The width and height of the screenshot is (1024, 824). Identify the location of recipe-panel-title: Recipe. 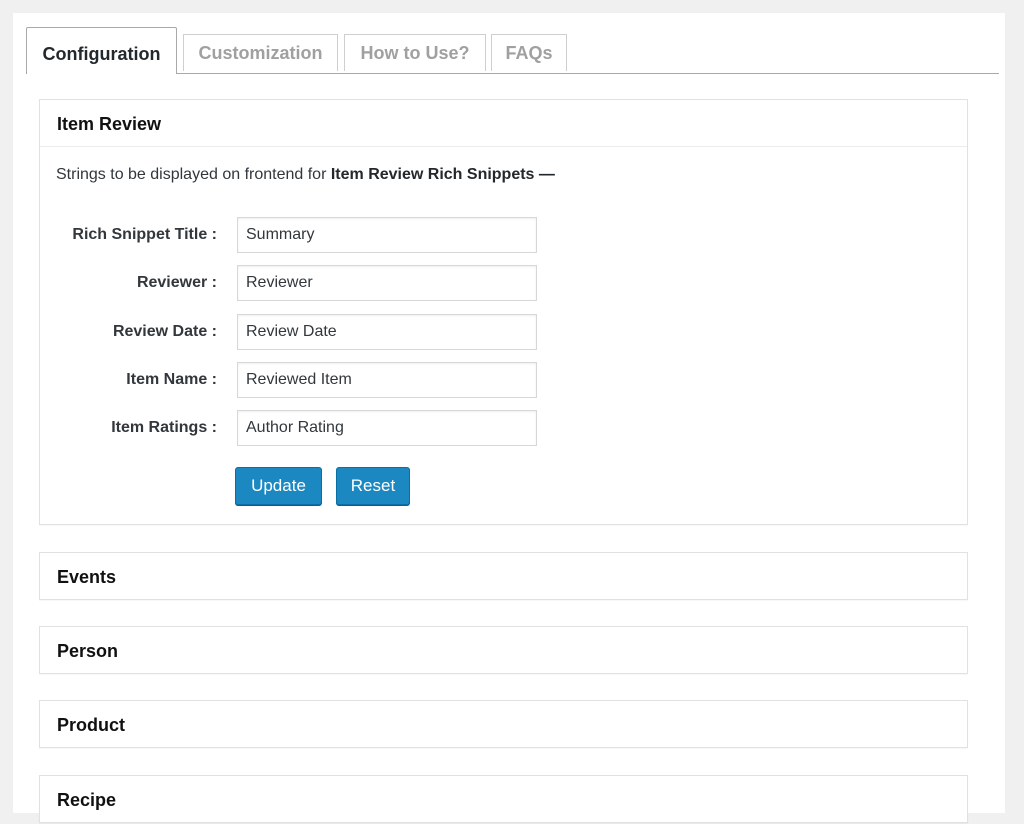
(503, 799).